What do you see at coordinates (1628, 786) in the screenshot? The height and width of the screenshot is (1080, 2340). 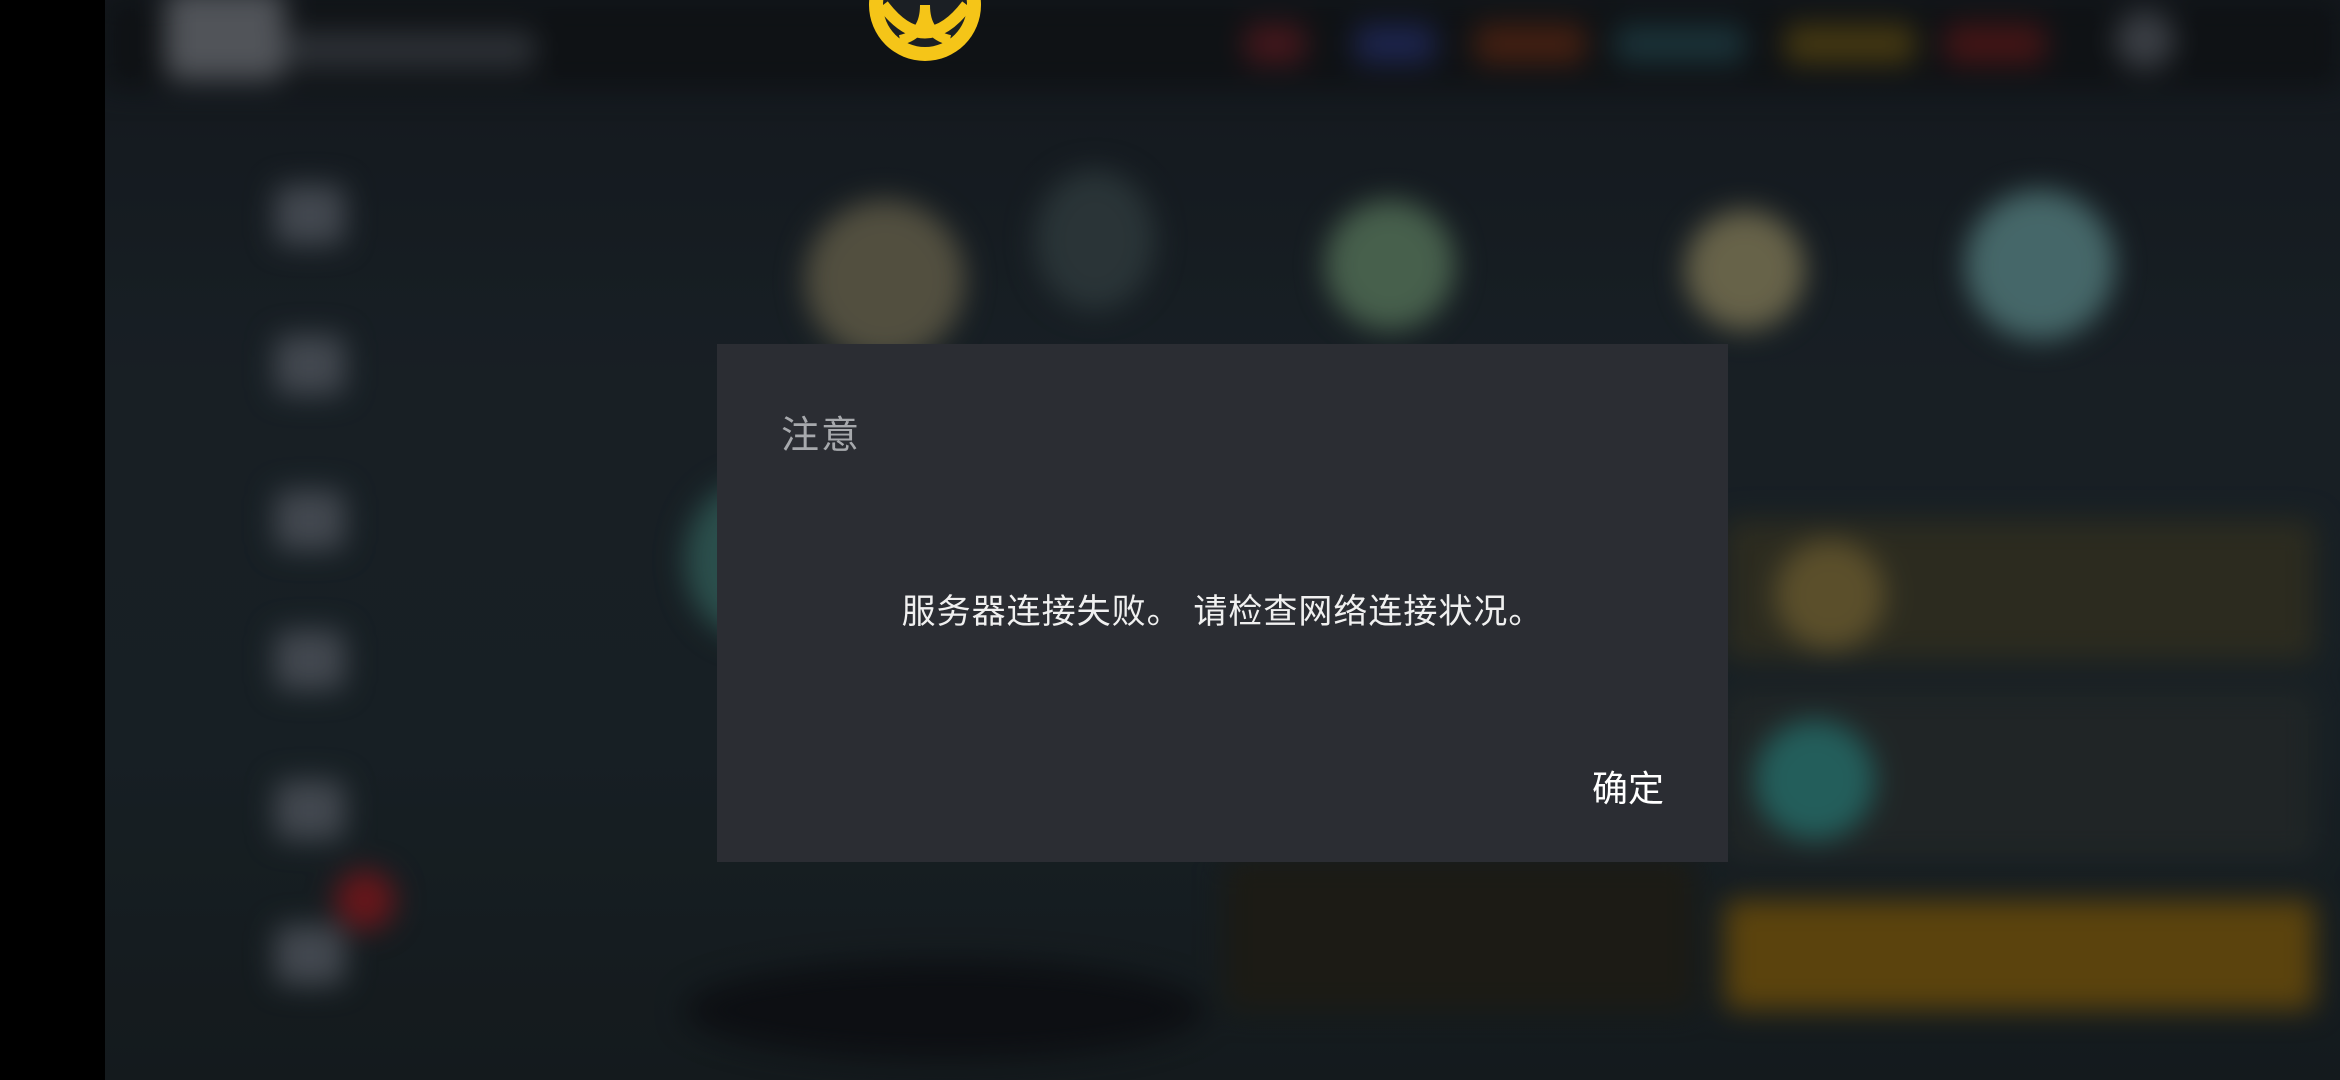 I see `ok-button: 确定` at bounding box center [1628, 786].